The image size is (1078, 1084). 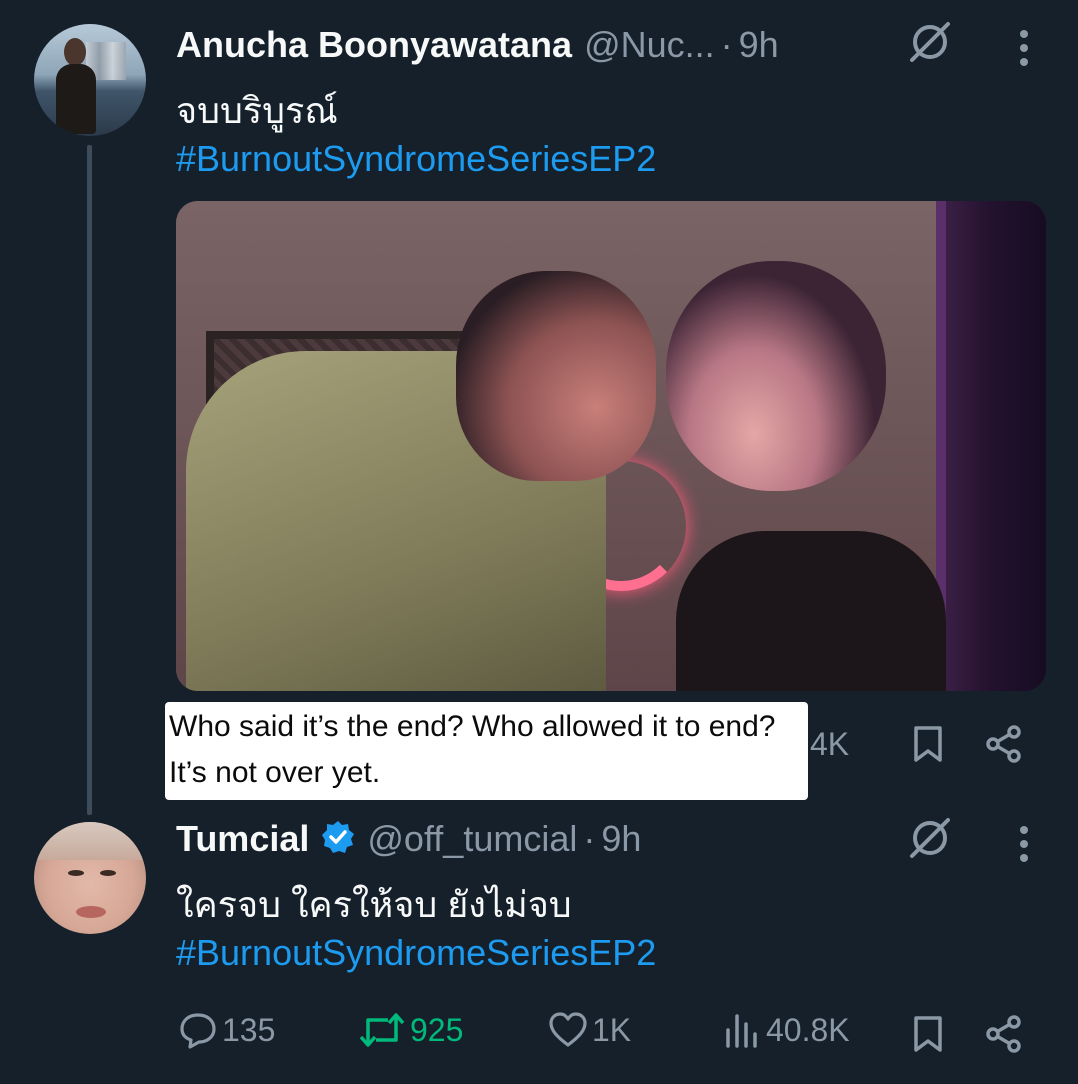 I want to click on tweet-text: ใครจบ ใครให้จบ ยังไม่จบ, so click(x=374, y=904).